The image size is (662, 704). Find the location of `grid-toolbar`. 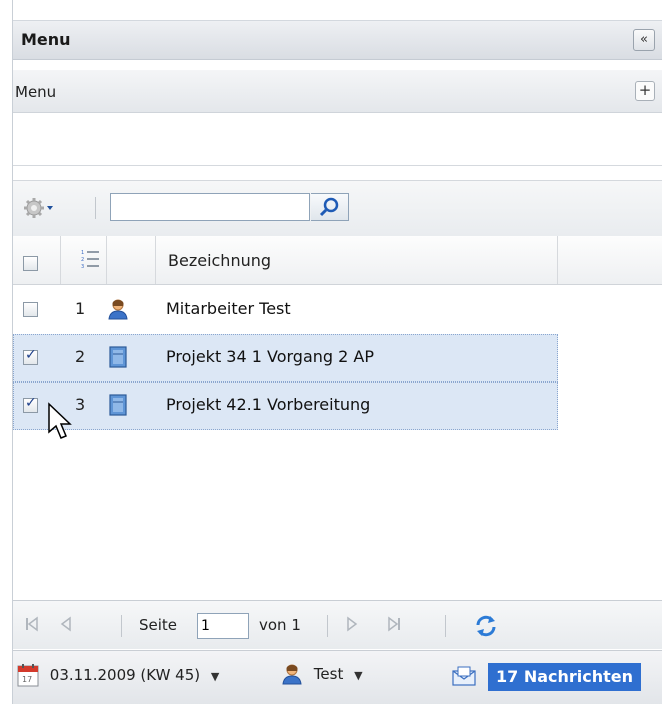

grid-toolbar is located at coordinates (337, 208).